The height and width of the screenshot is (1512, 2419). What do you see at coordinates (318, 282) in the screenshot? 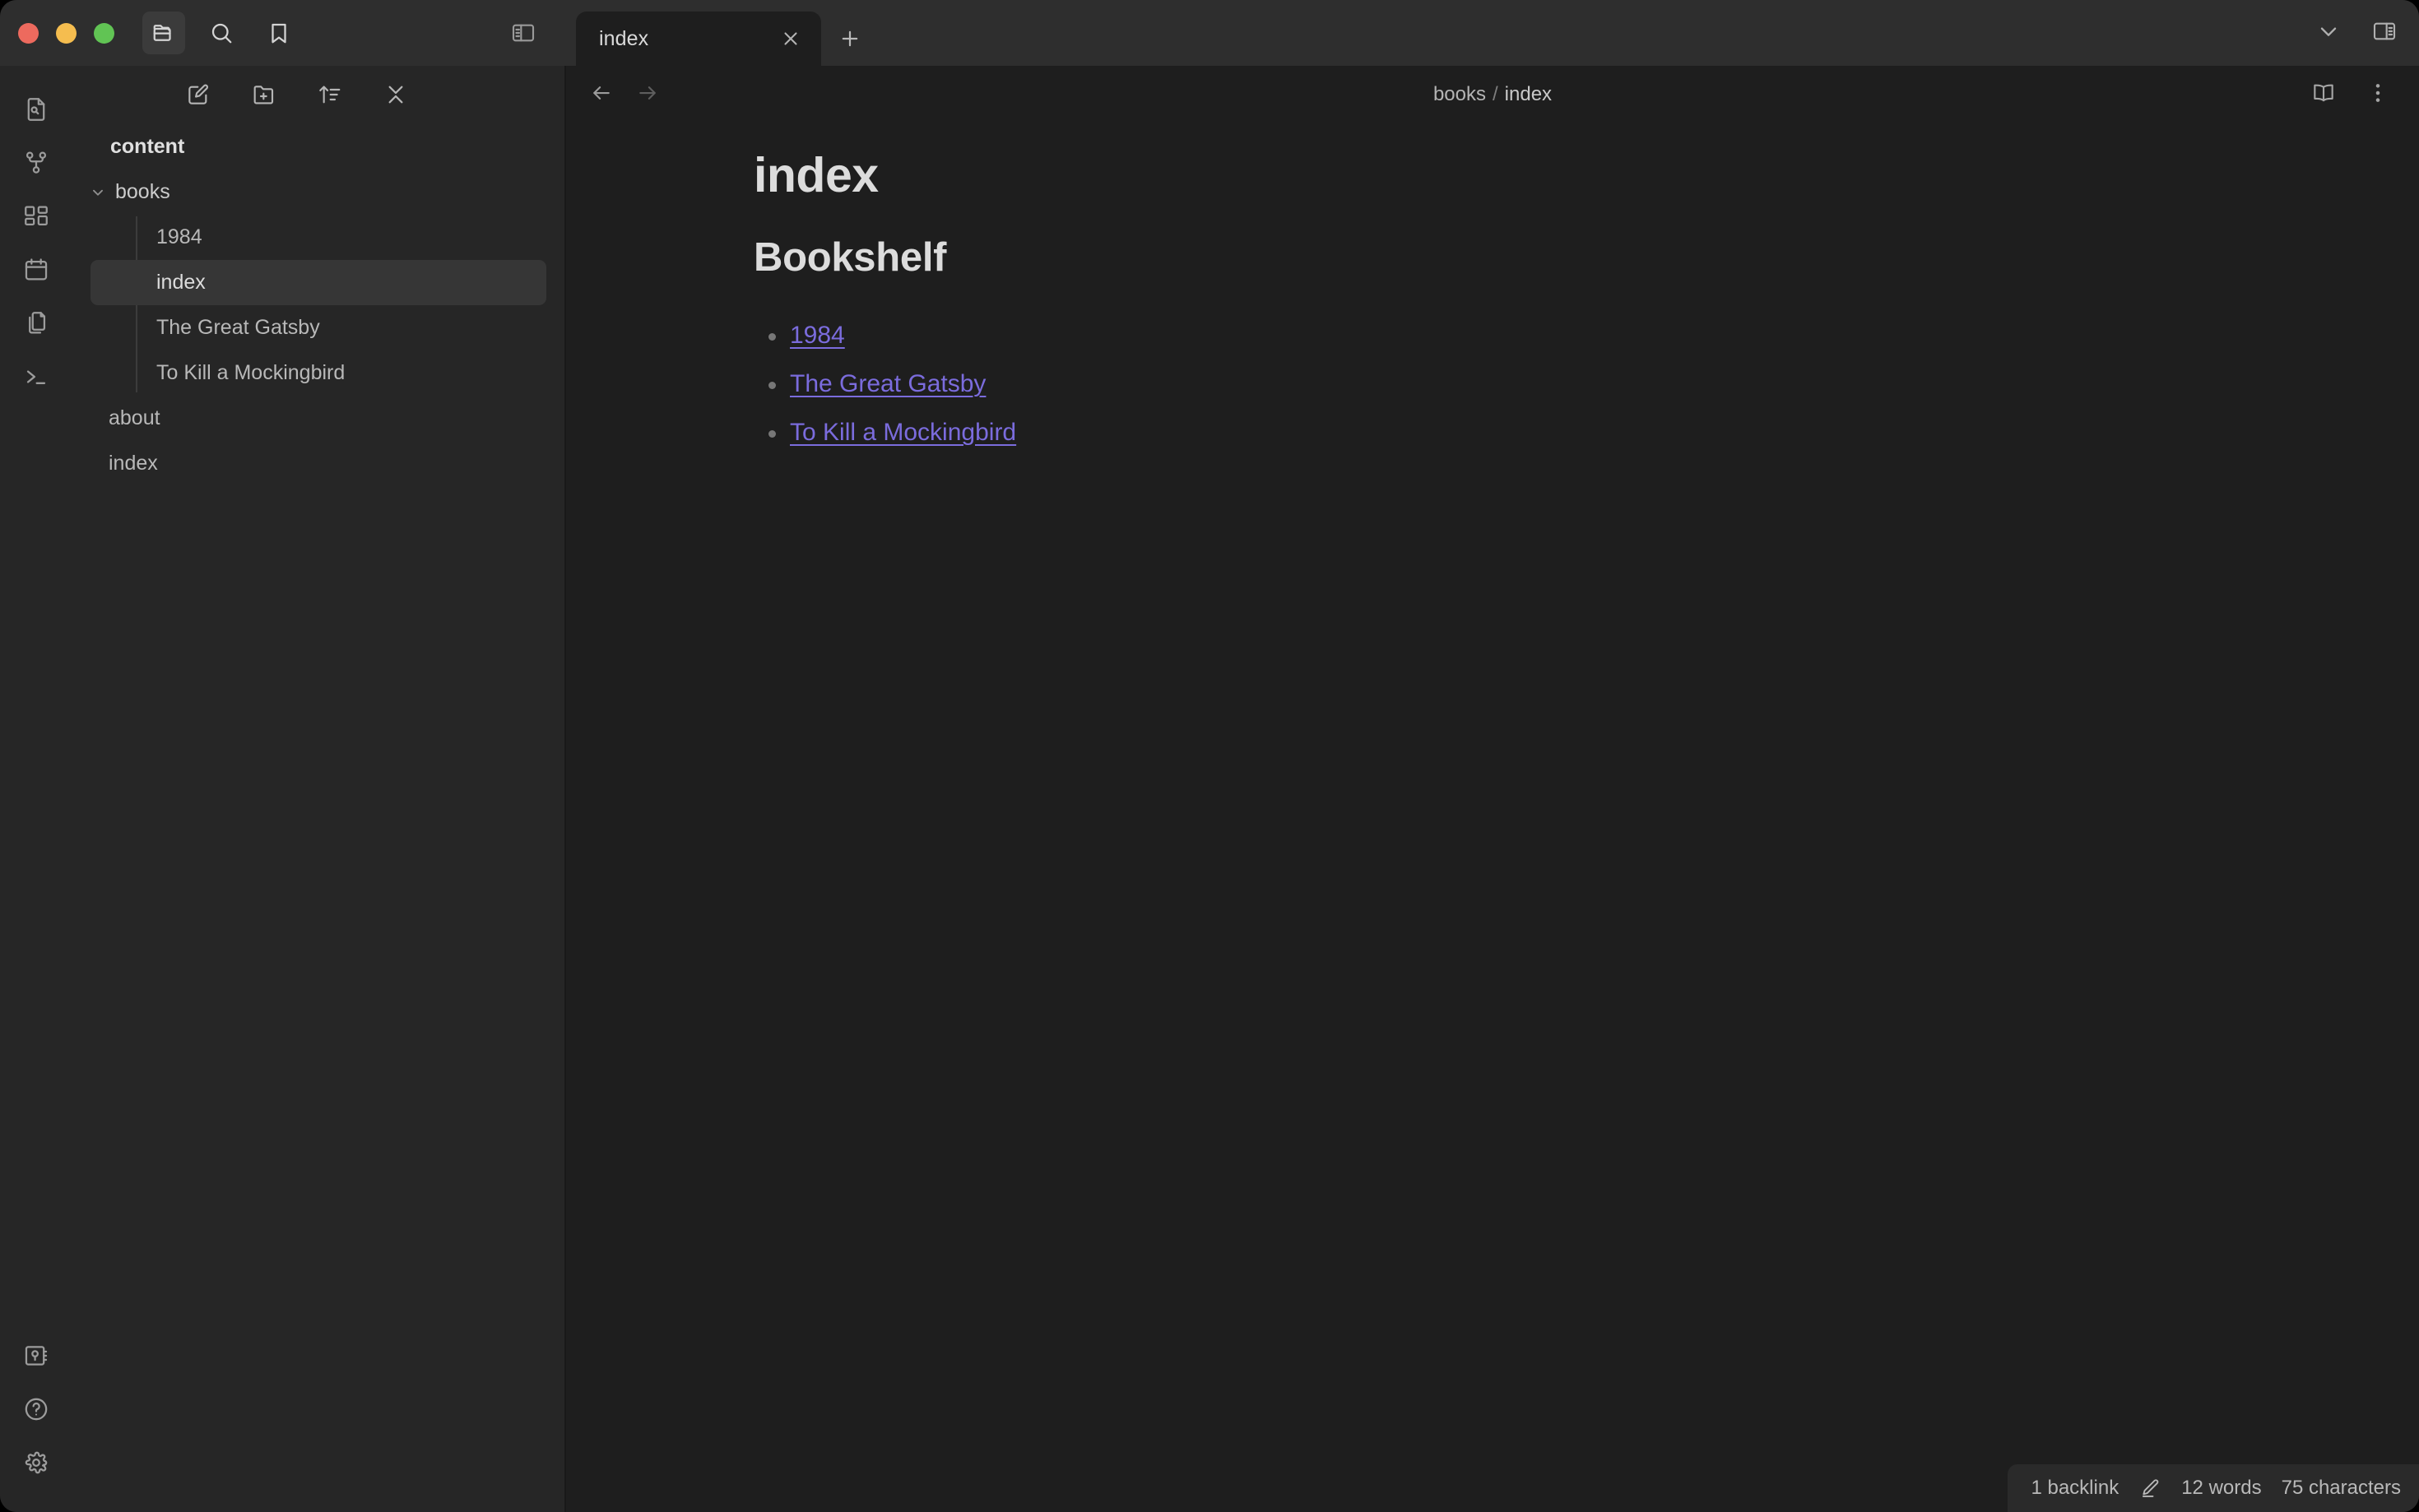
I see `tree-item-index-books: index` at bounding box center [318, 282].